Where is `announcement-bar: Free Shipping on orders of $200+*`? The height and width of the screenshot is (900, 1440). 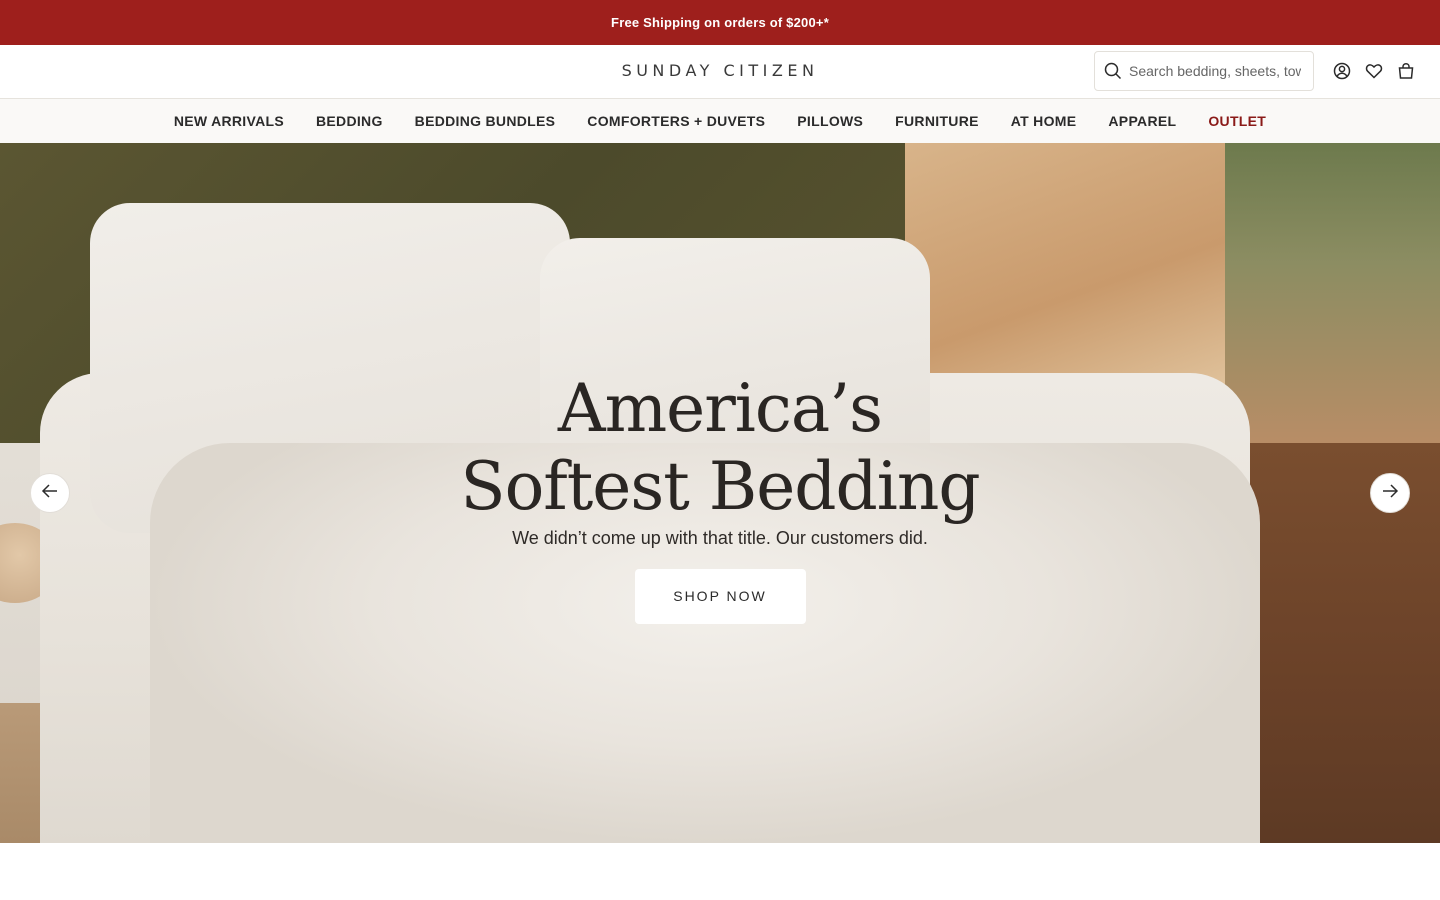 announcement-bar: Free Shipping on orders of $200+* is located at coordinates (720, 22).